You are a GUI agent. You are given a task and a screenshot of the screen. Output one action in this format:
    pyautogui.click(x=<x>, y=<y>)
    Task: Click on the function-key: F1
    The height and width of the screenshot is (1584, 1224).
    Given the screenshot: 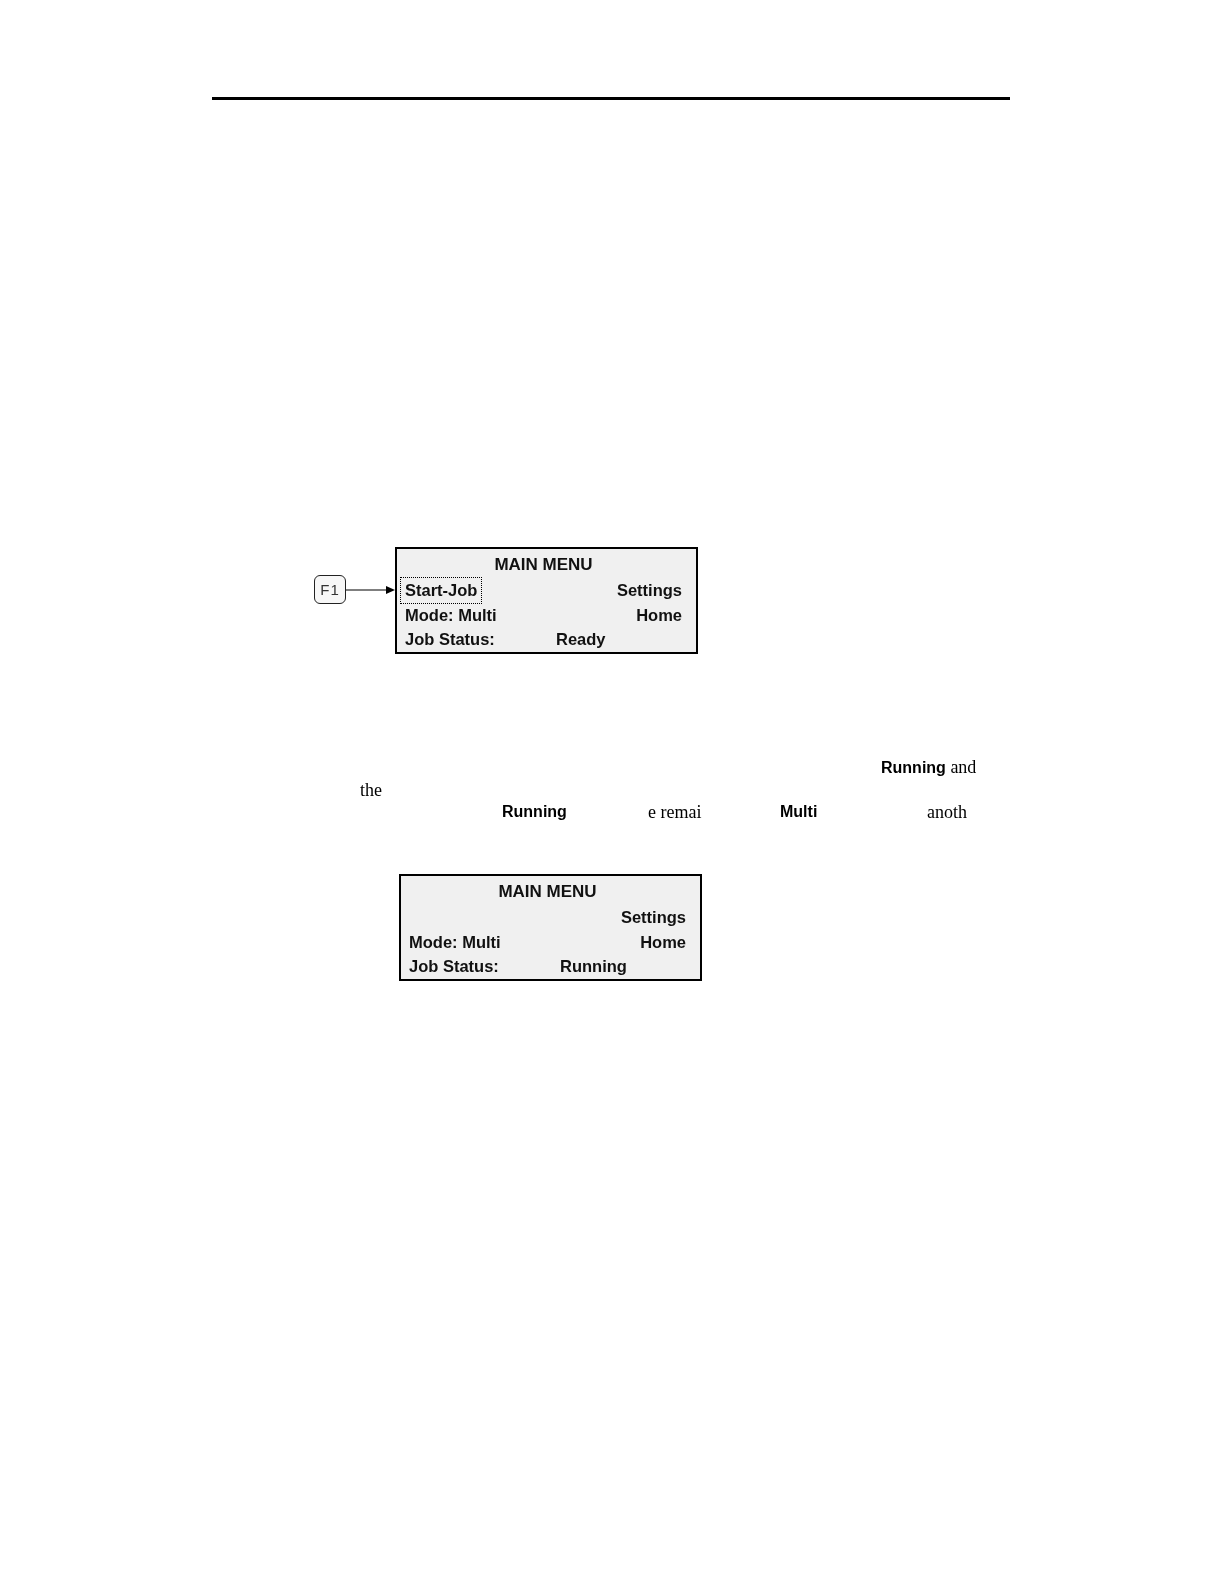 What is the action you would take?
    pyautogui.click(x=330, y=589)
    